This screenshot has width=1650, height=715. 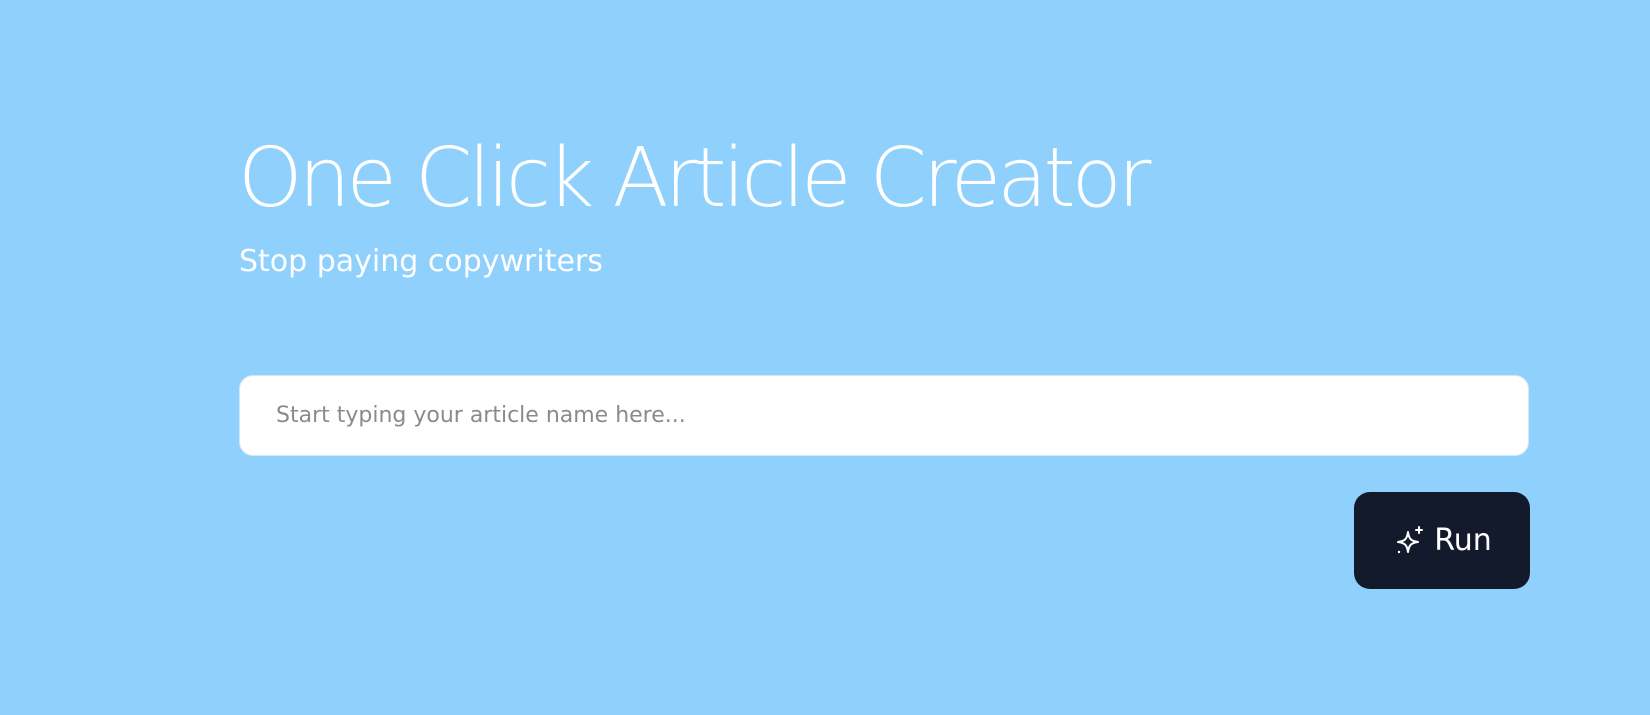 I want to click on article-name-input, so click(x=884, y=415).